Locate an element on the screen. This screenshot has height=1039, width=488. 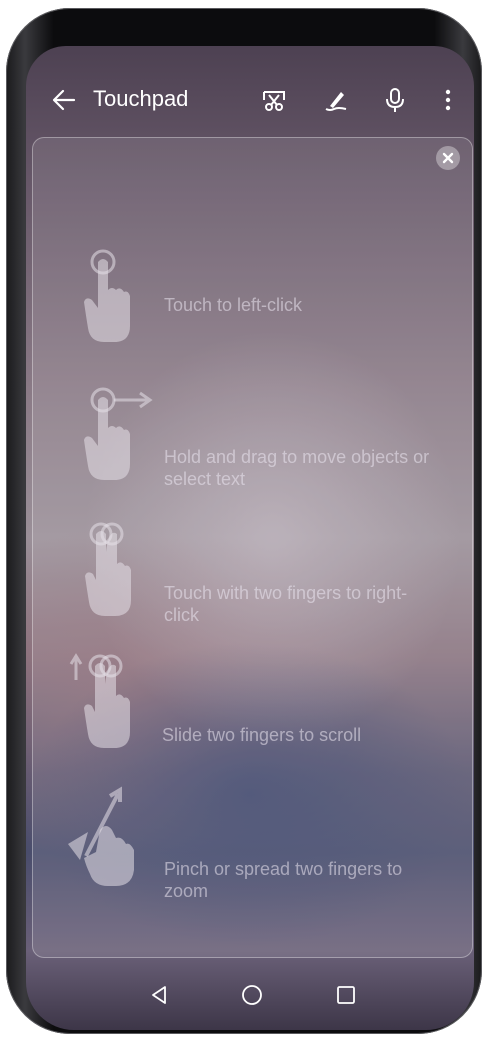
gesture-item-scroll: Slide two fingers to scroll is located at coordinates (250, 700).